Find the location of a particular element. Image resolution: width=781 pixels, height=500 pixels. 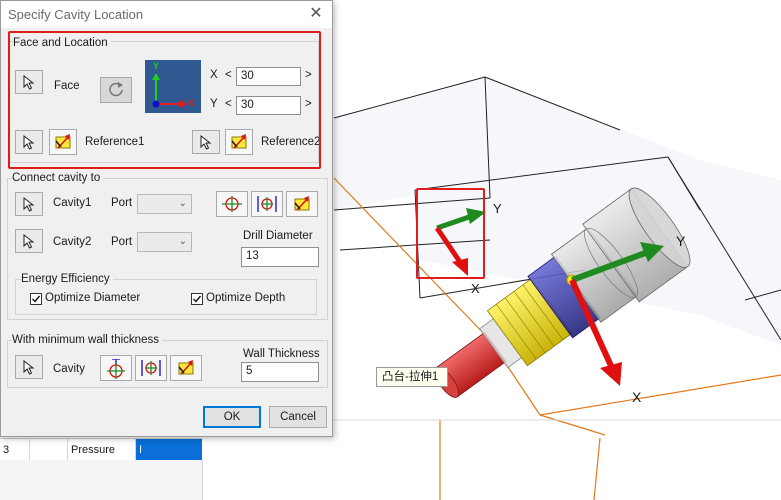

drill-diameter-input: 13 is located at coordinates (280, 257).